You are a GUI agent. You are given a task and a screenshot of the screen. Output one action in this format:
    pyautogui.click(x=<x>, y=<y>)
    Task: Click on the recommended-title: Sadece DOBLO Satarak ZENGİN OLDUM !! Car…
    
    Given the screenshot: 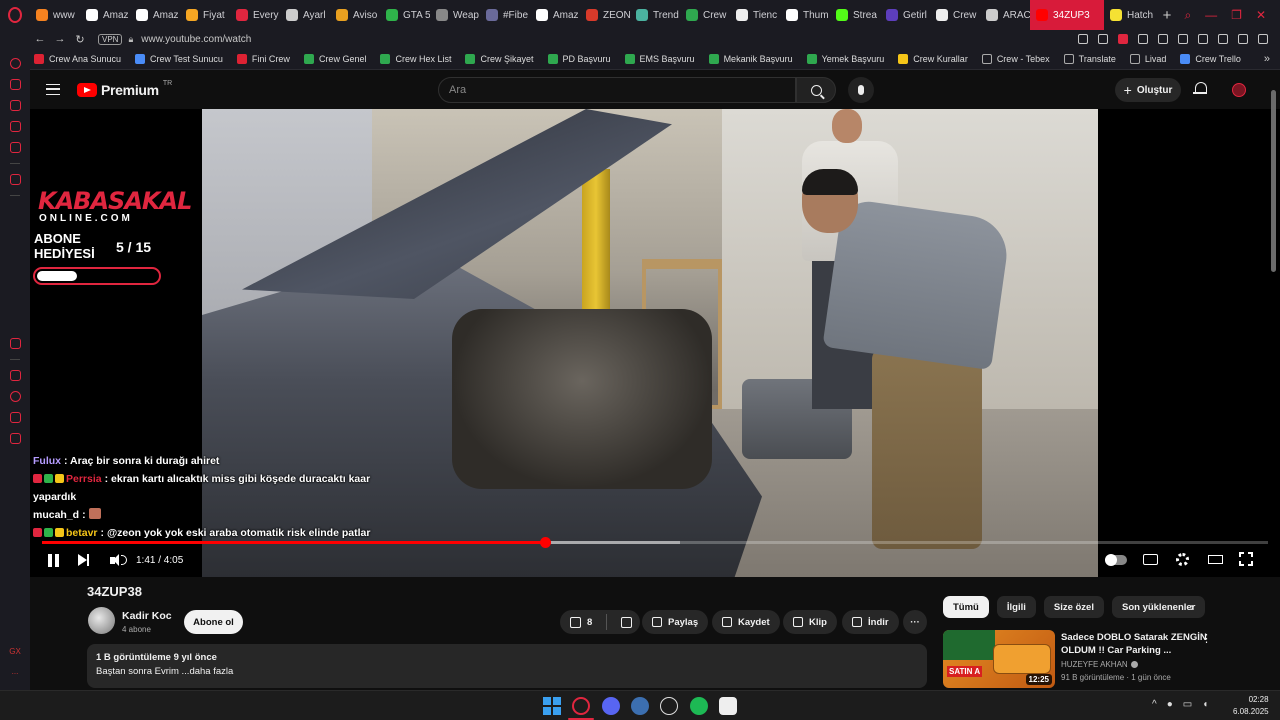 What is the action you would take?
    pyautogui.click(x=1136, y=644)
    